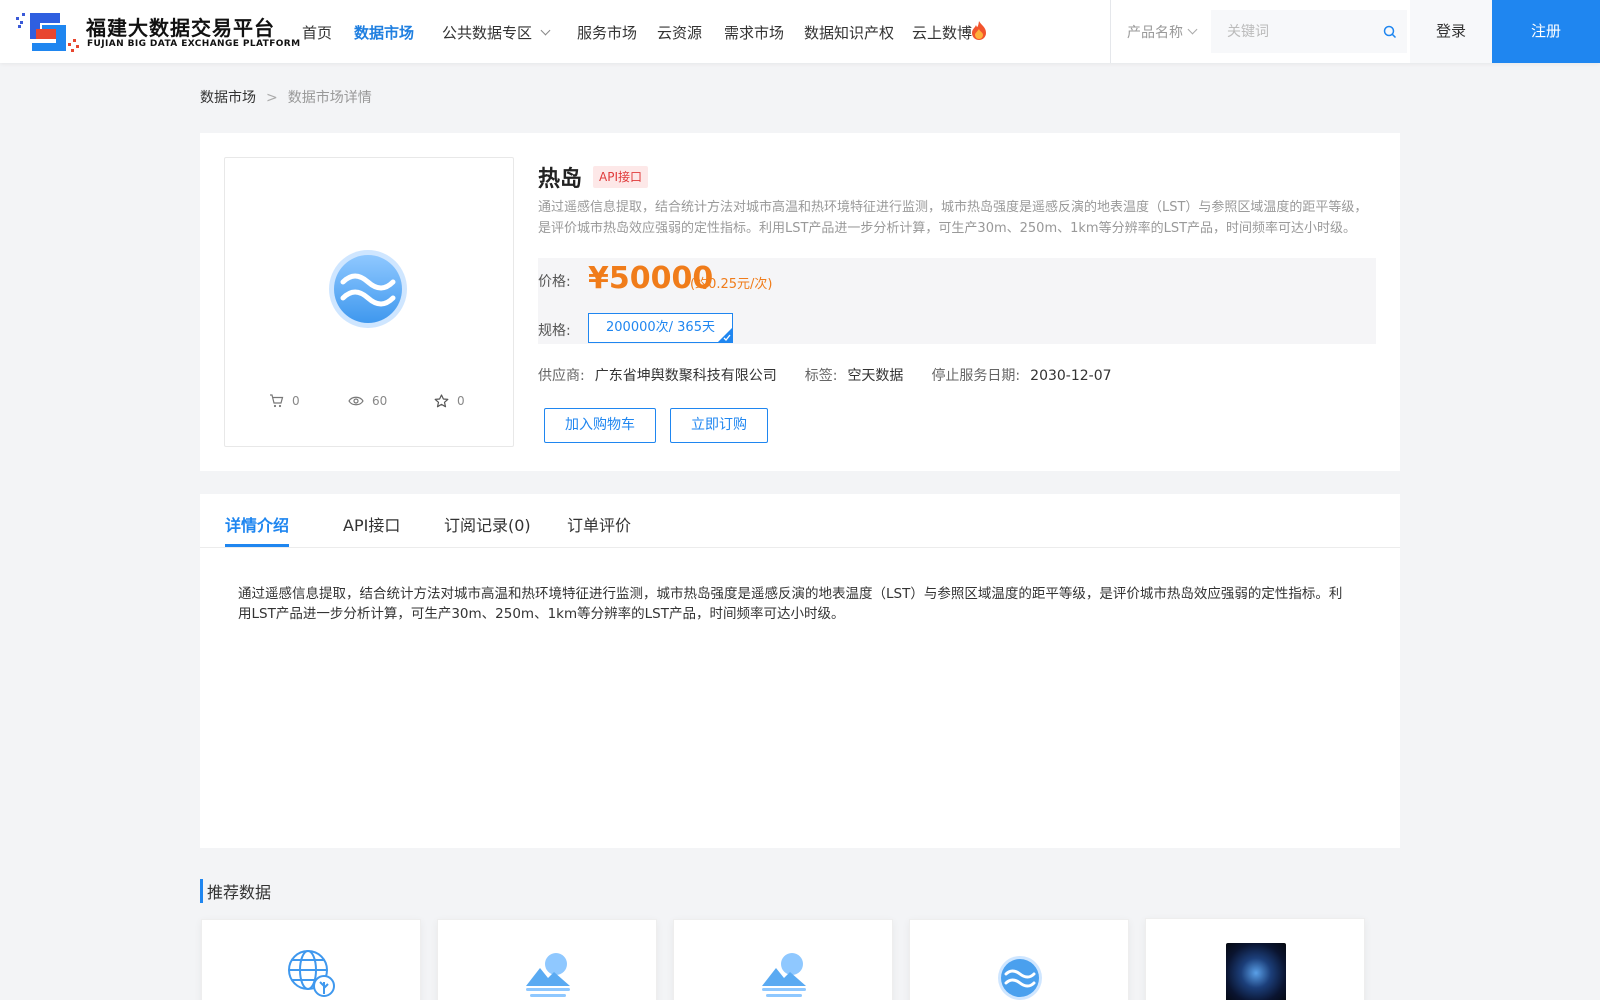  What do you see at coordinates (607, 32) in the screenshot?
I see `nav-item-service-market: 服务市场` at bounding box center [607, 32].